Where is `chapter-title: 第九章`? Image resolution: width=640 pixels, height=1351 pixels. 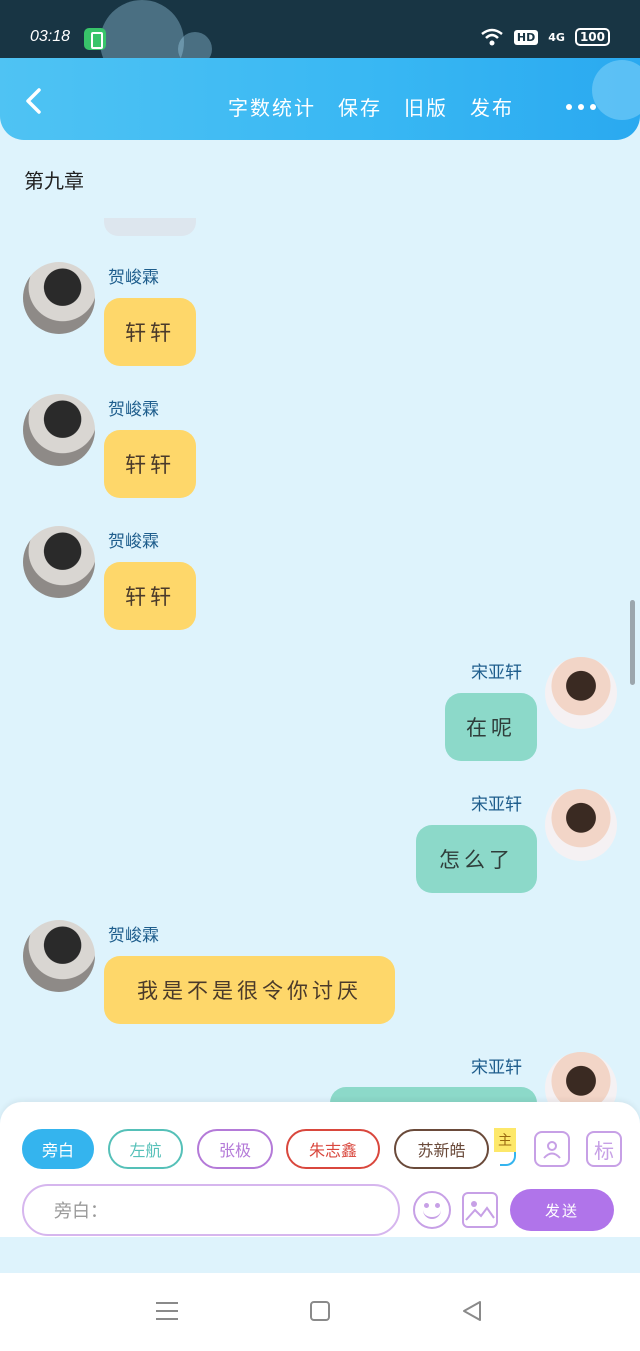
chapter-title: 第九章 is located at coordinates (54, 181).